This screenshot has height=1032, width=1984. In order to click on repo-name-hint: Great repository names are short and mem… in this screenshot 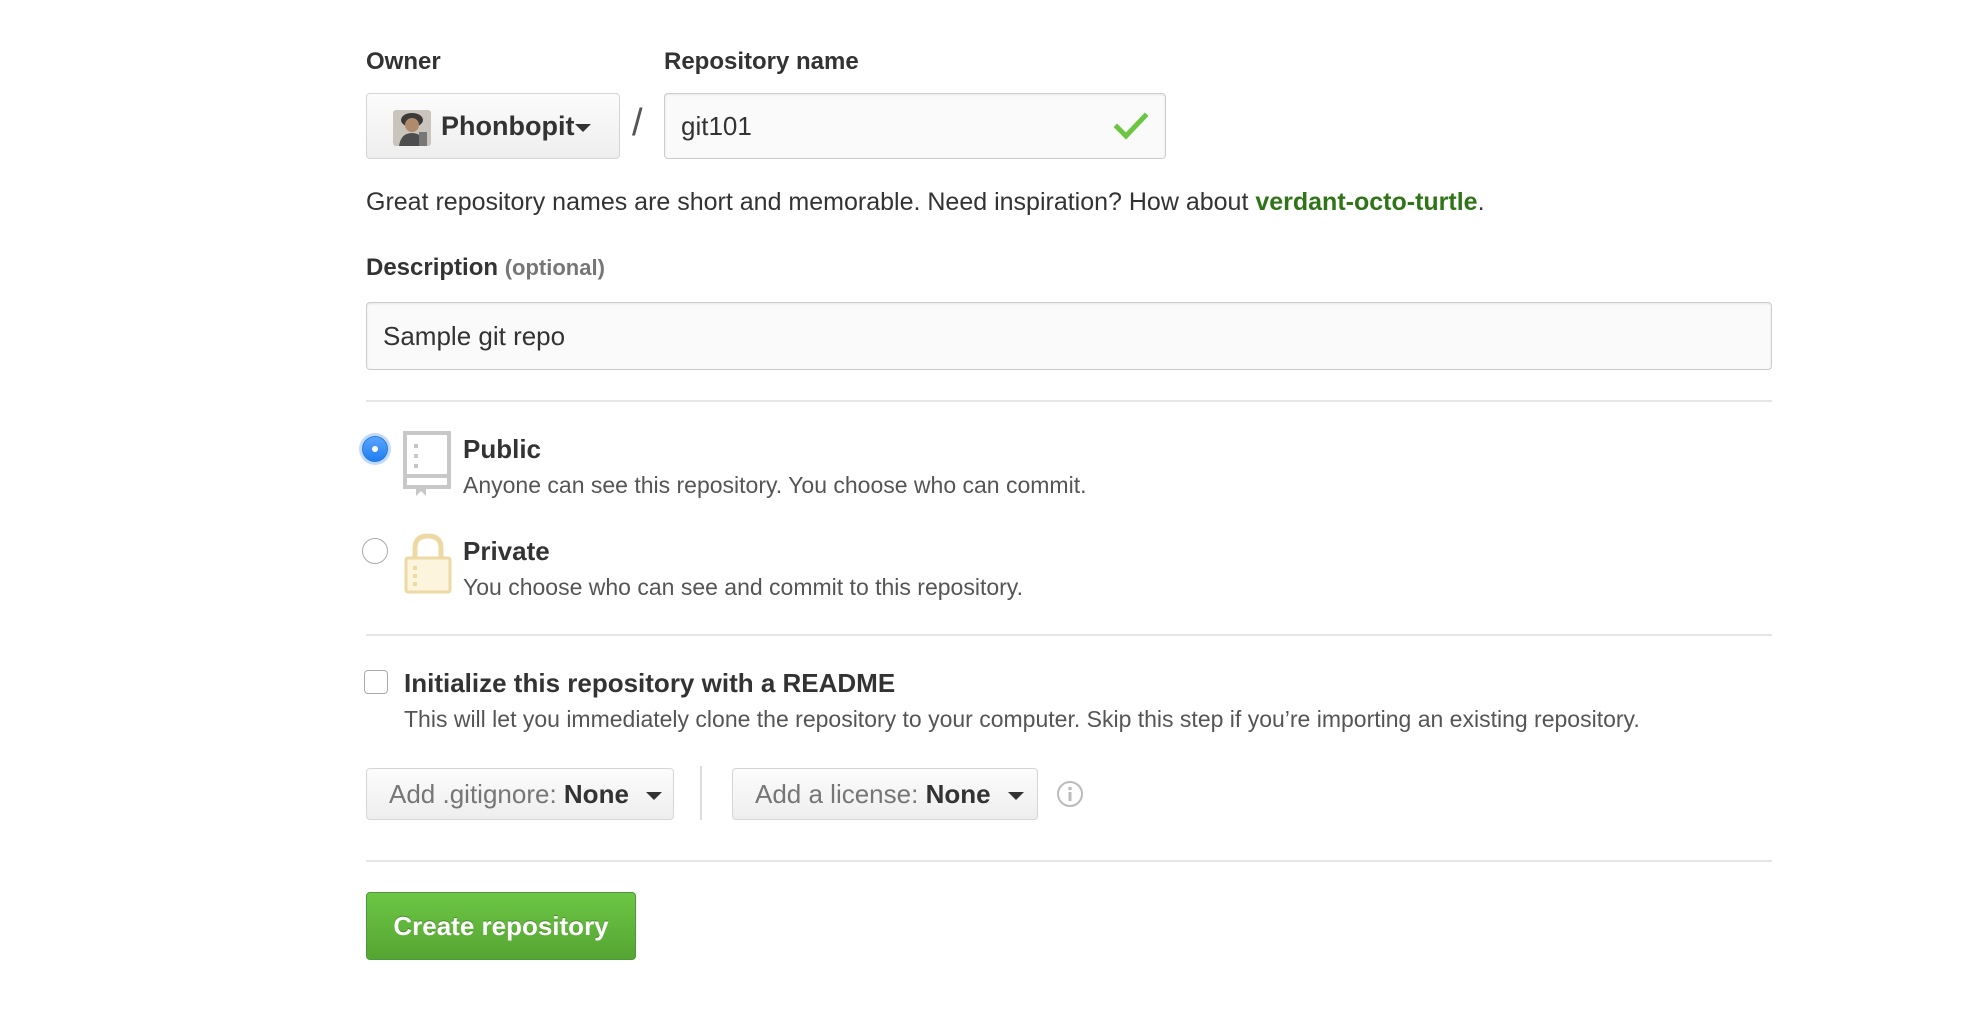, I will do `click(925, 202)`.